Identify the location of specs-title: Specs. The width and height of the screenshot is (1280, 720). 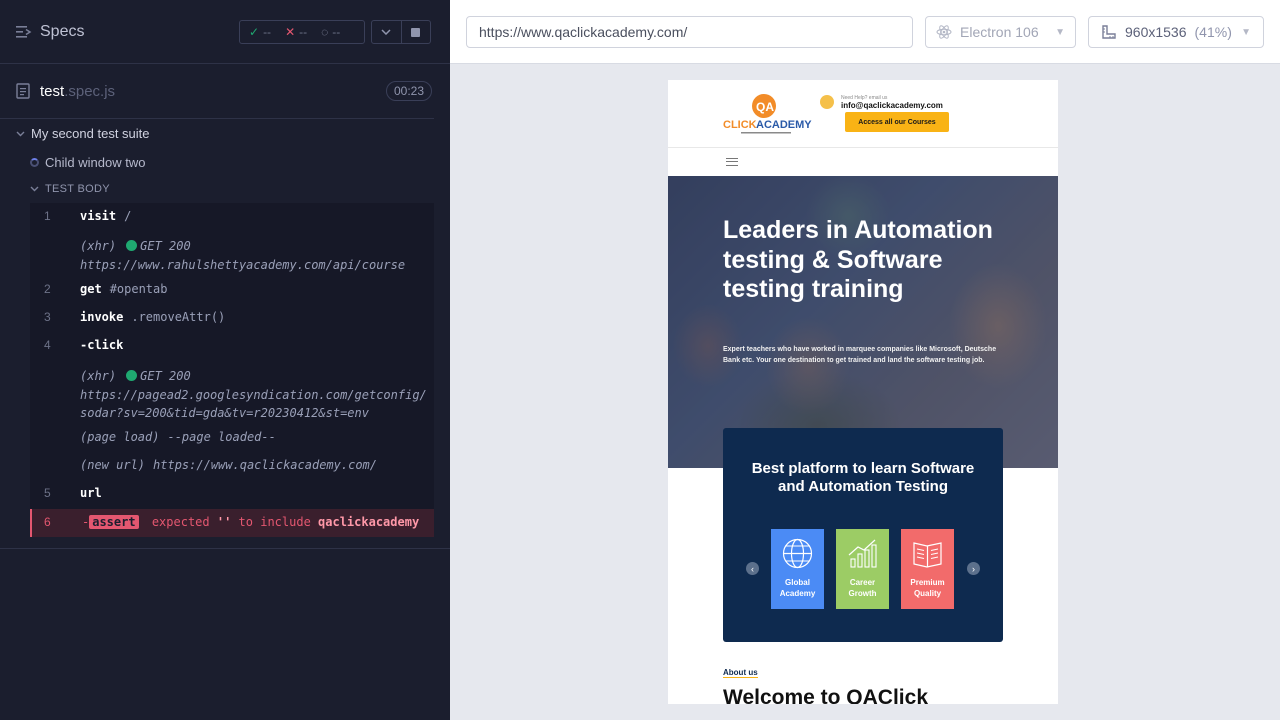
(62, 32).